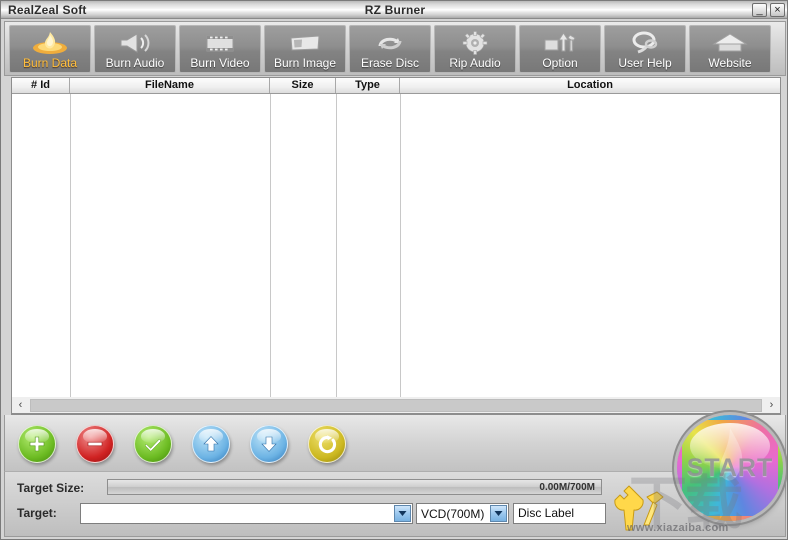 The height and width of the screenshot is (540, 788). I want to click on minus-icon, so click(95, 444).